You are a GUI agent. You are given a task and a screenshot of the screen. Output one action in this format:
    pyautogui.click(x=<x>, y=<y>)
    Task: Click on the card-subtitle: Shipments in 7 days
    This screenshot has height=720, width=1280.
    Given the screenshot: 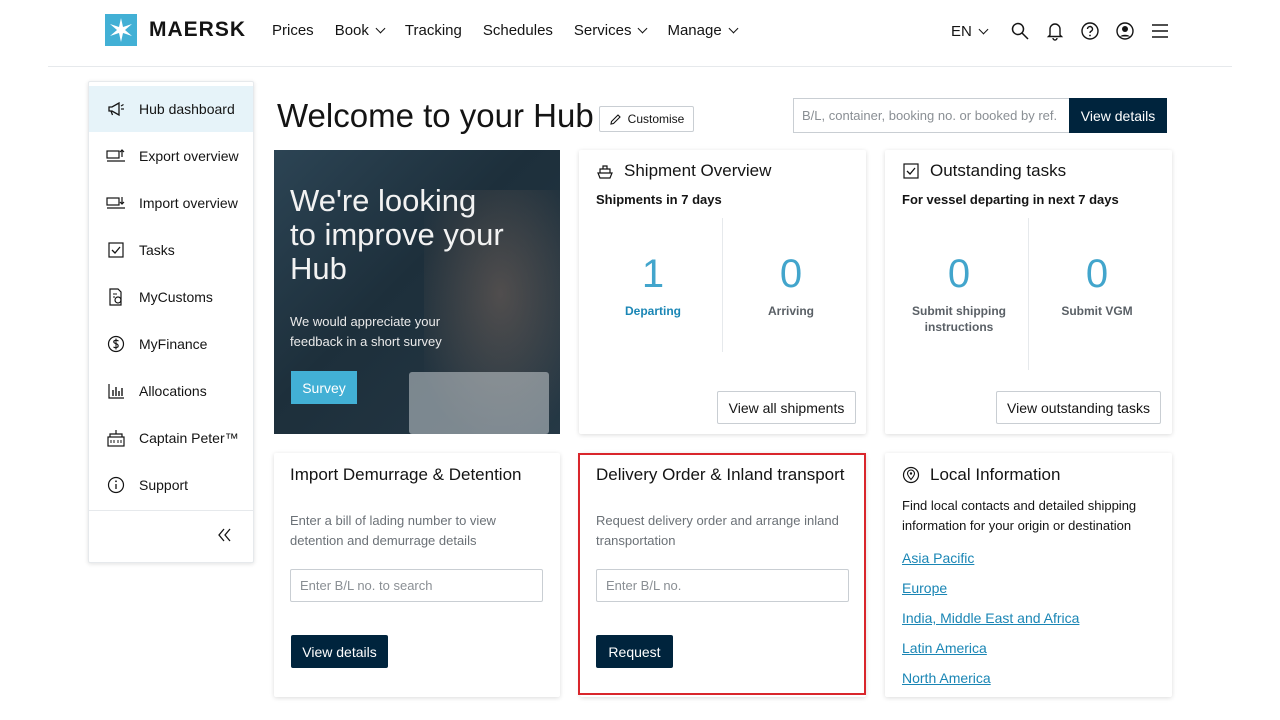 What is the action you would take?
    pyautogui.click(x=659, y=199)
    